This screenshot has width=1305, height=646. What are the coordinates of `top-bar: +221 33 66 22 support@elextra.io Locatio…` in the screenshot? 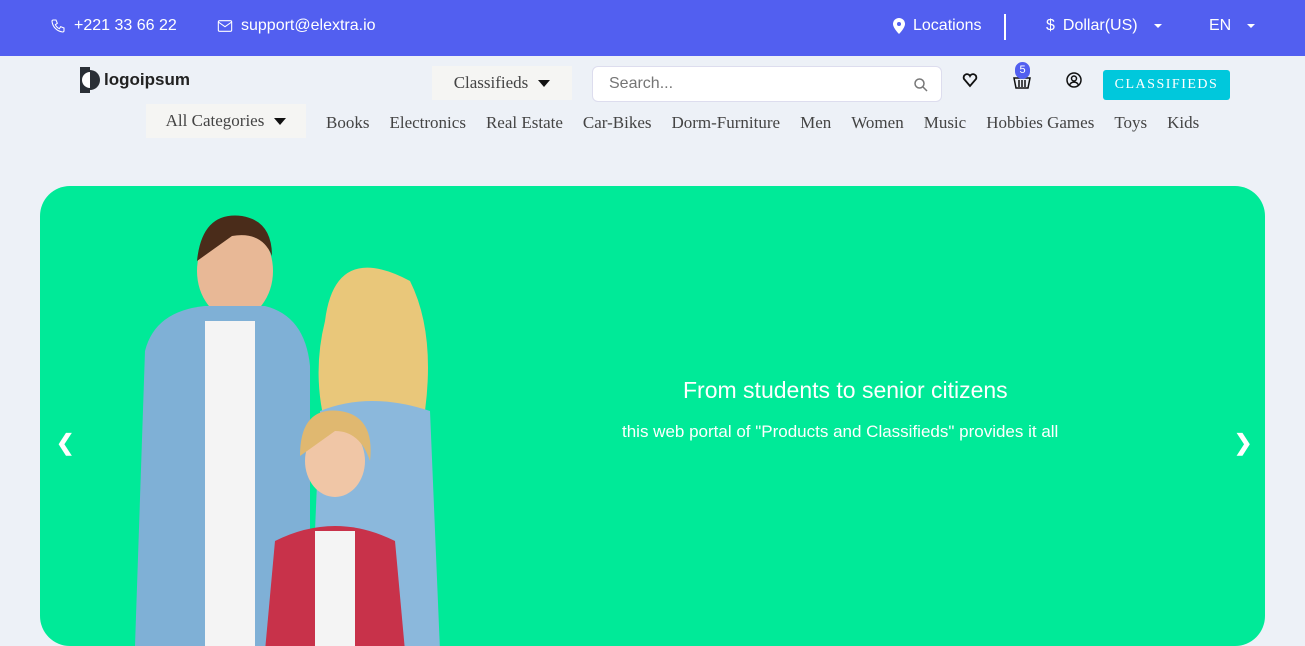 It's located at (652, 28).